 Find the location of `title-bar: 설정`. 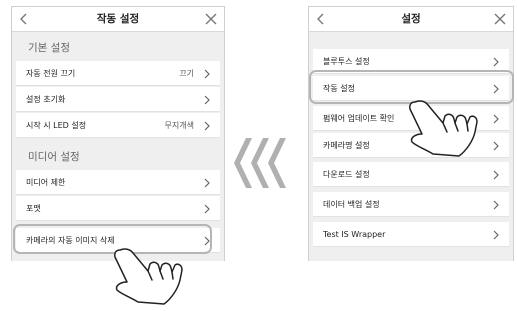

title-bar: 설정 is located at coordinates (411, 19).